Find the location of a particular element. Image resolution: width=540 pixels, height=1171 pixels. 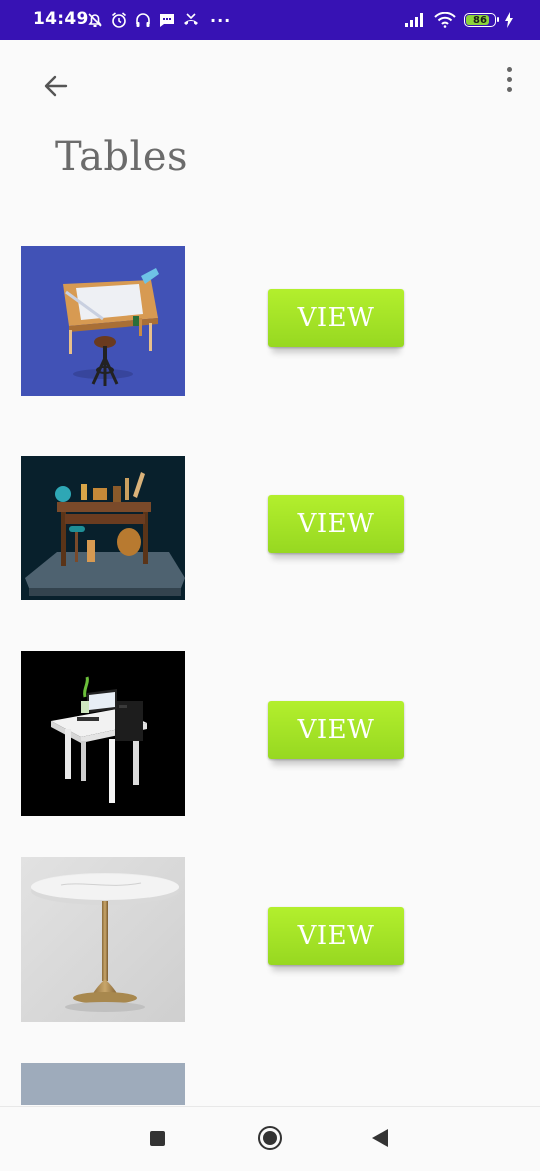

battery-level: 86 is located at coordinates (480, 20).